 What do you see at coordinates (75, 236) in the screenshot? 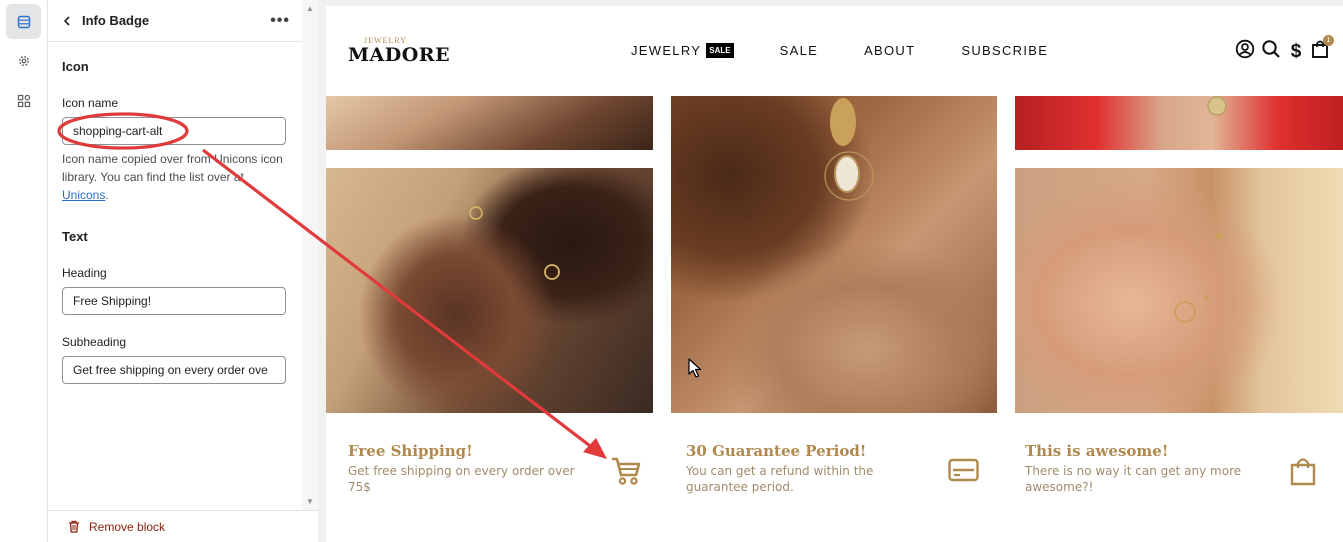
I see `text-section-title: Text` at bounding box center [75, 236].